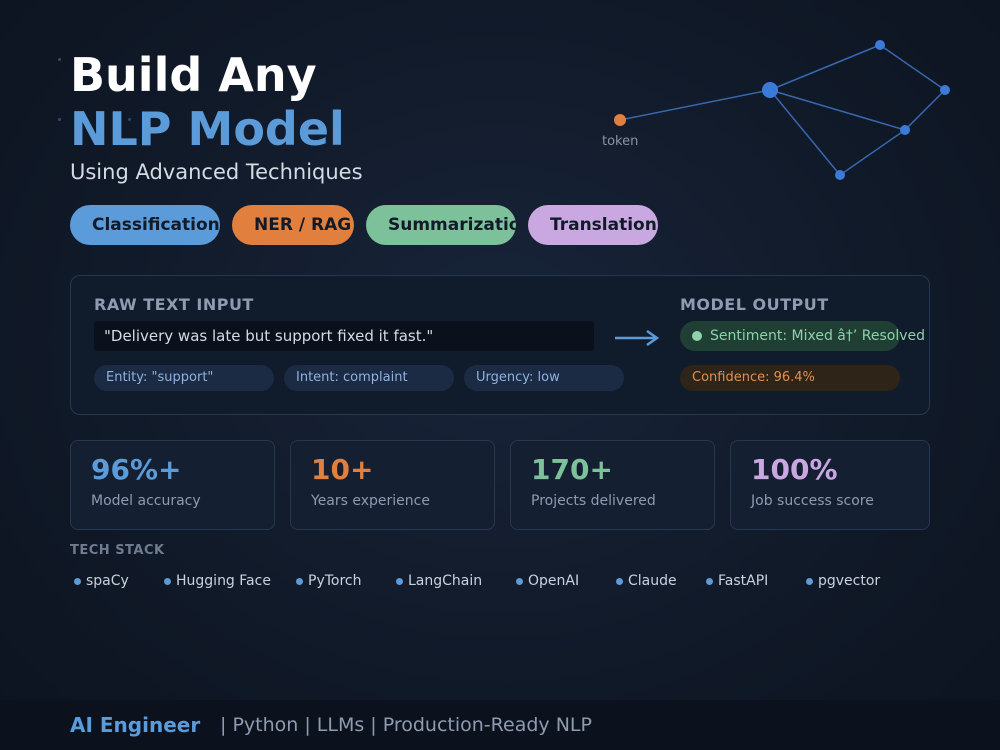  What do you see at coordinates (554, 581) in the screenshot?
I see `tech-item-label: OpenAI` at bounding box center [554, 581].